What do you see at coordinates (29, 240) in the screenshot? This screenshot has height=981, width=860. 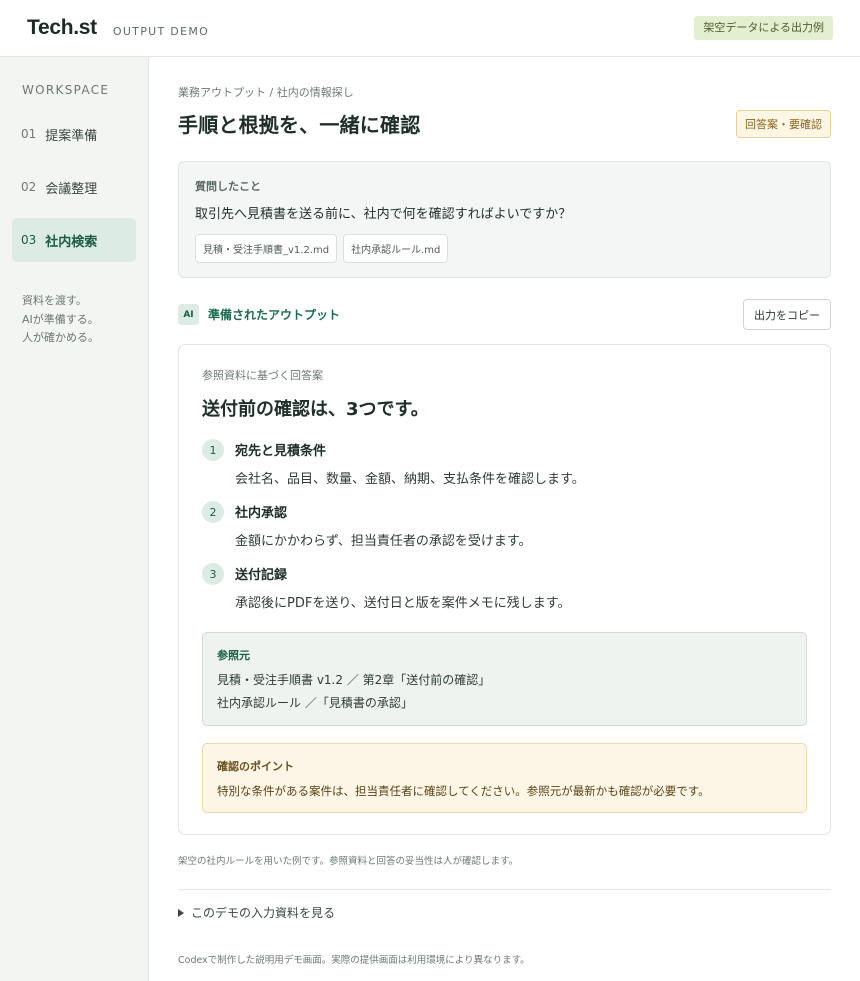 I see `sidebar-item-number: 03` at bounding box center [29, 240].